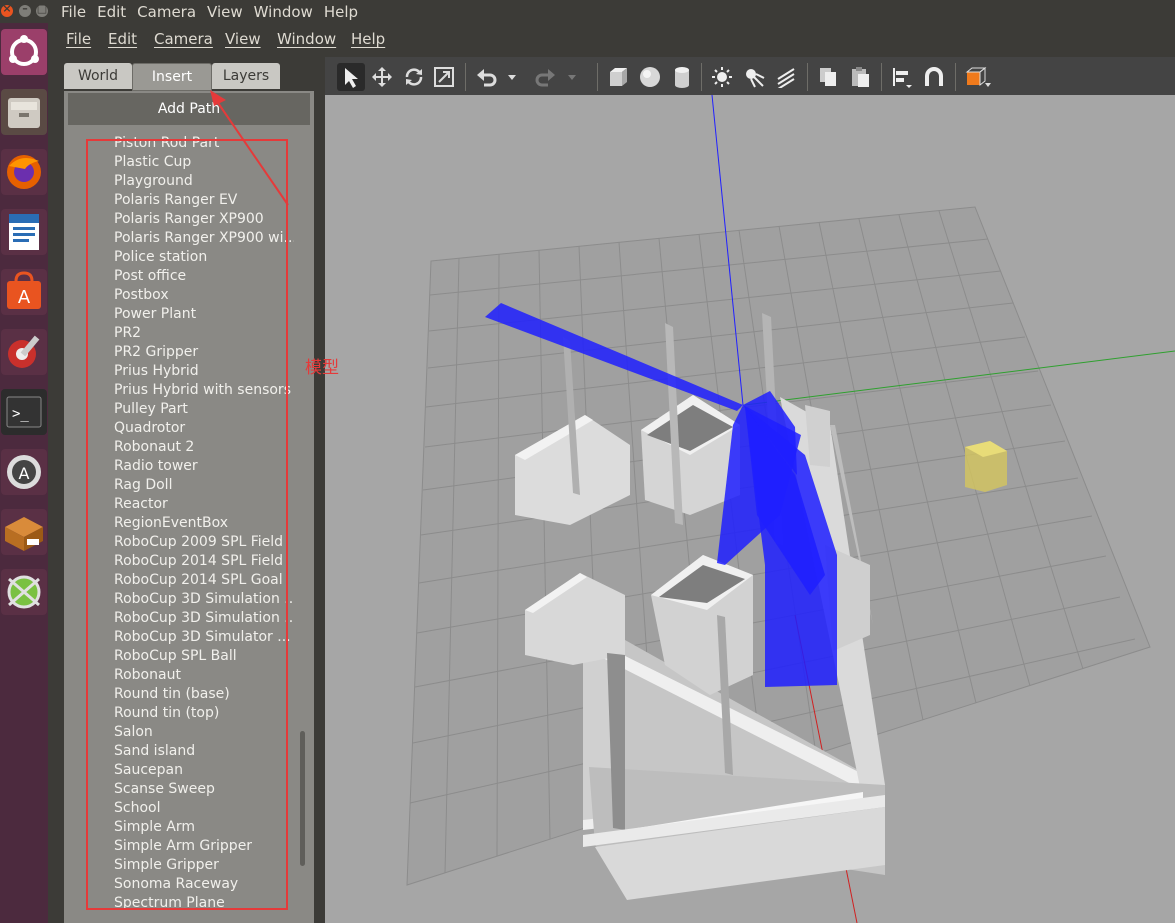 This screenshot has height=923, width=1175. I want to click on annotation-arrow-icon, so click(249, 148).